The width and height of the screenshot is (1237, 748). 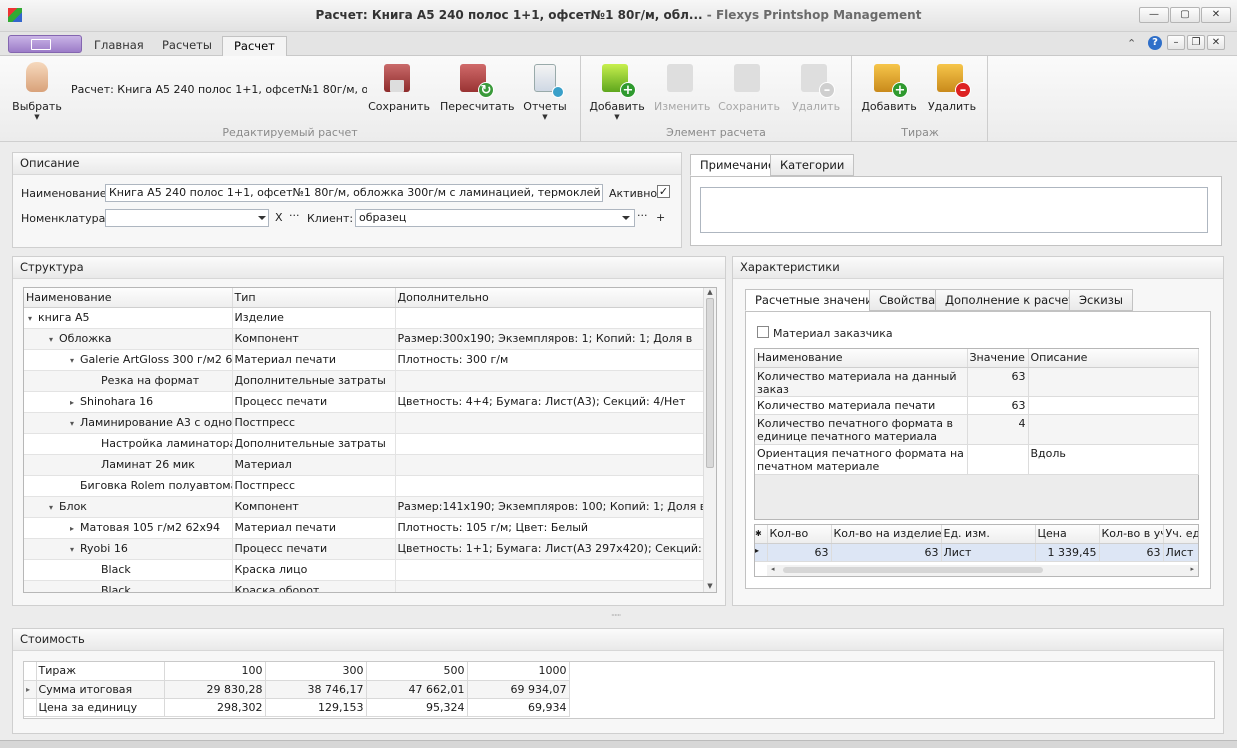 What do you see at coordinates (977, 405) in the screenshot?
I see `value-row: Количество материала печати 63` at bounding box center [977, 405].